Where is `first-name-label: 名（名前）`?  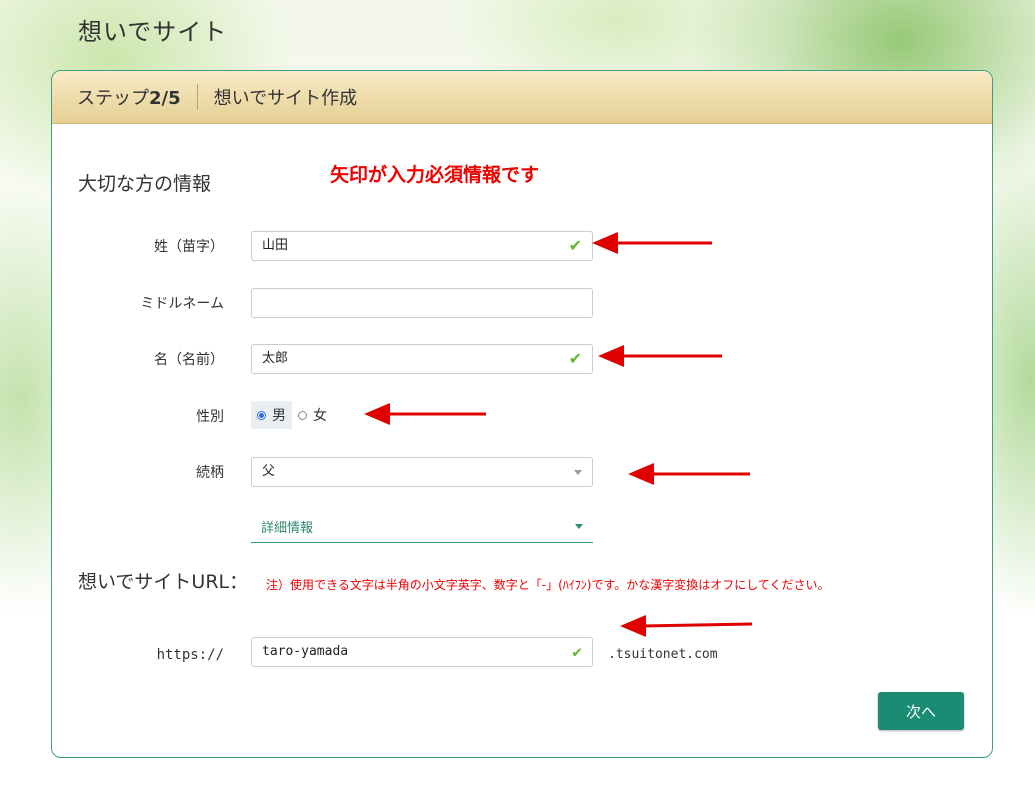 first-name-label: 名（名前） is located at coordinates (189, 360).